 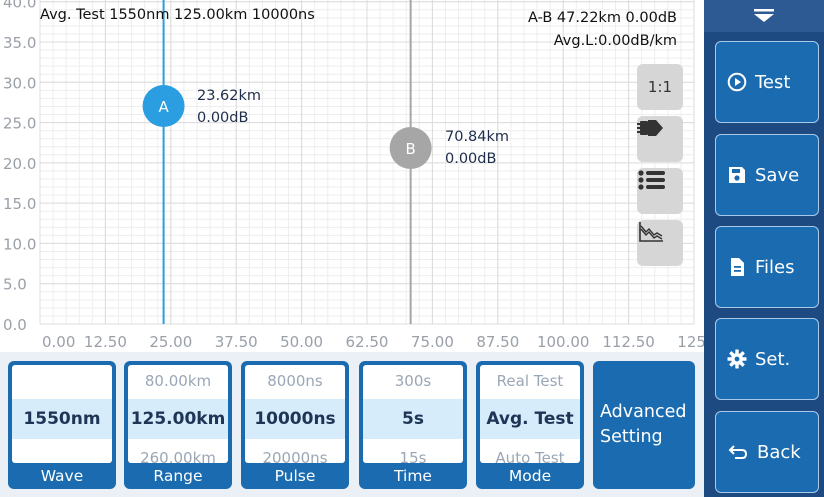 I want to click on range-option-prev: 80.00km, so click(x=178, y=381).